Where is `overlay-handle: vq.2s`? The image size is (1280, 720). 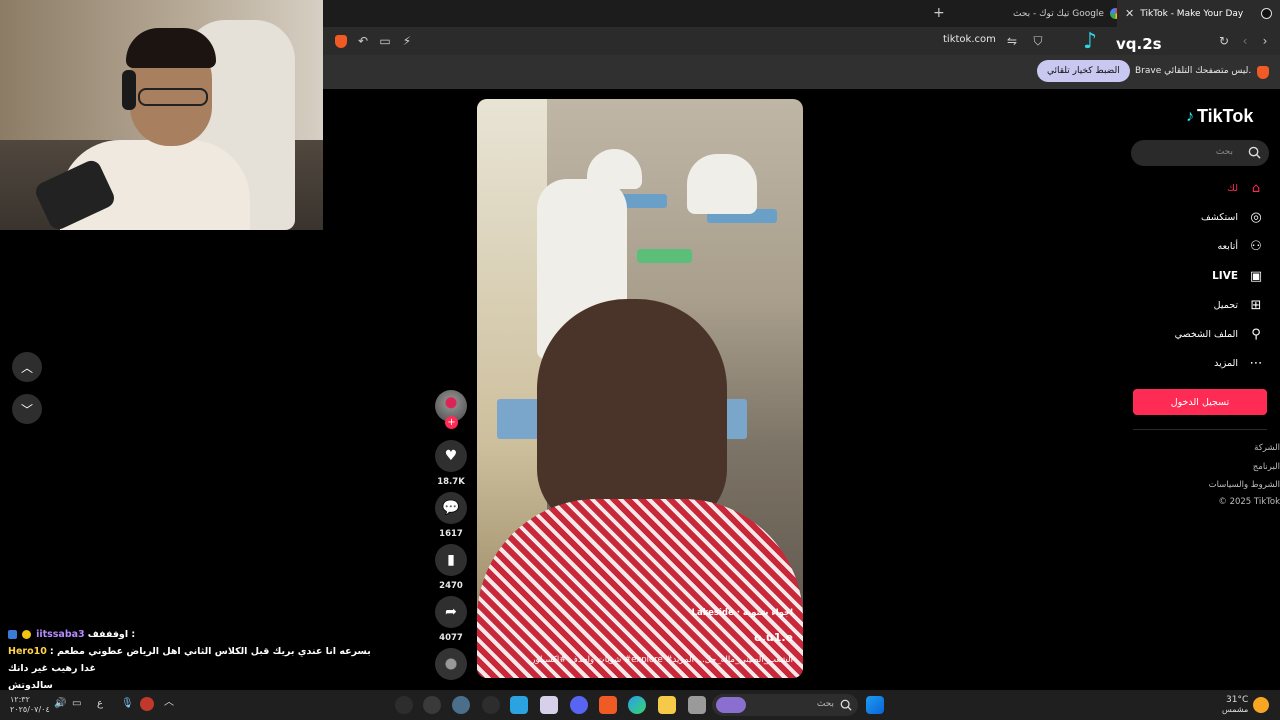
overlay-handle: vq.2s is located at coordinates (1139, 44).